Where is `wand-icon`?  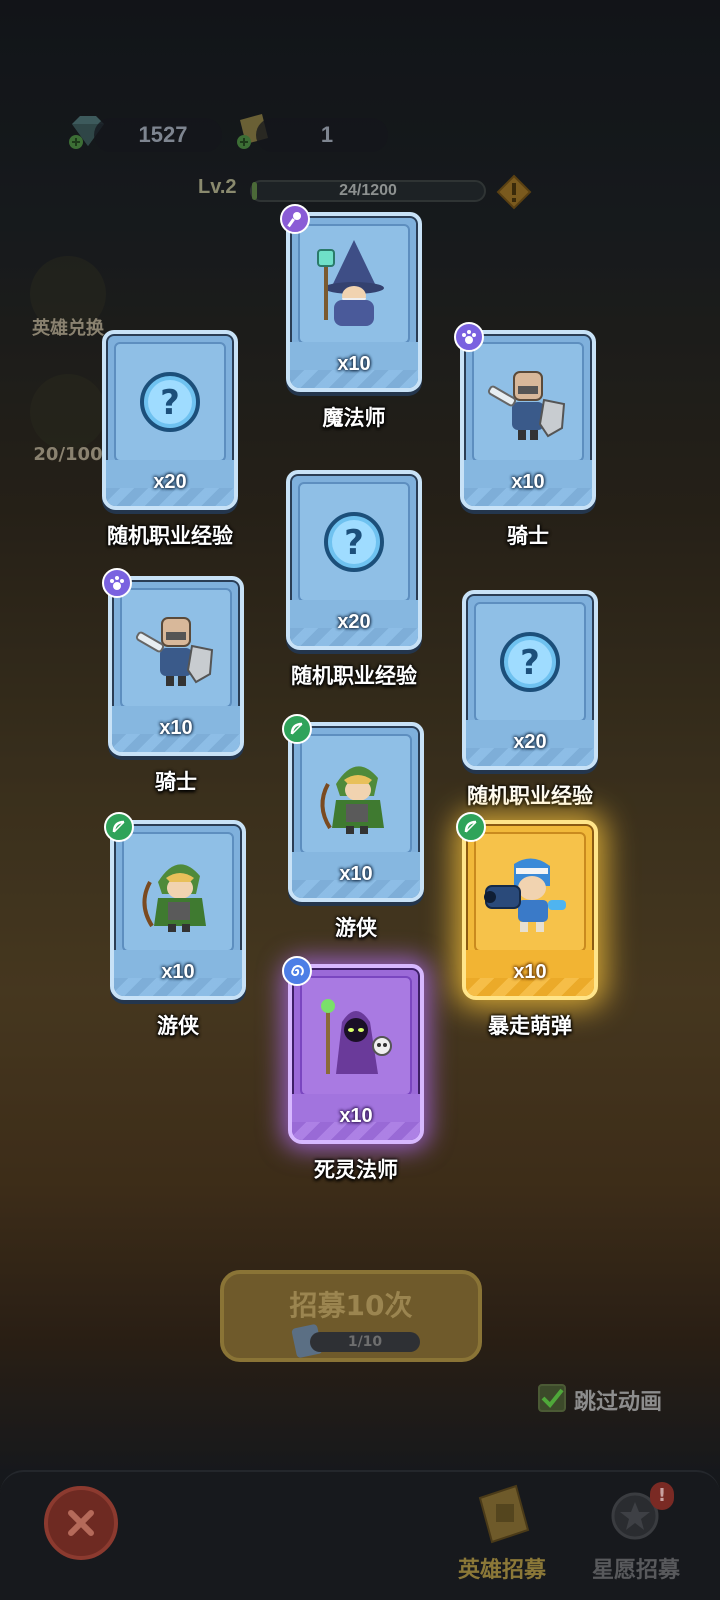
wand-icon is located at coordinates (294, 220).